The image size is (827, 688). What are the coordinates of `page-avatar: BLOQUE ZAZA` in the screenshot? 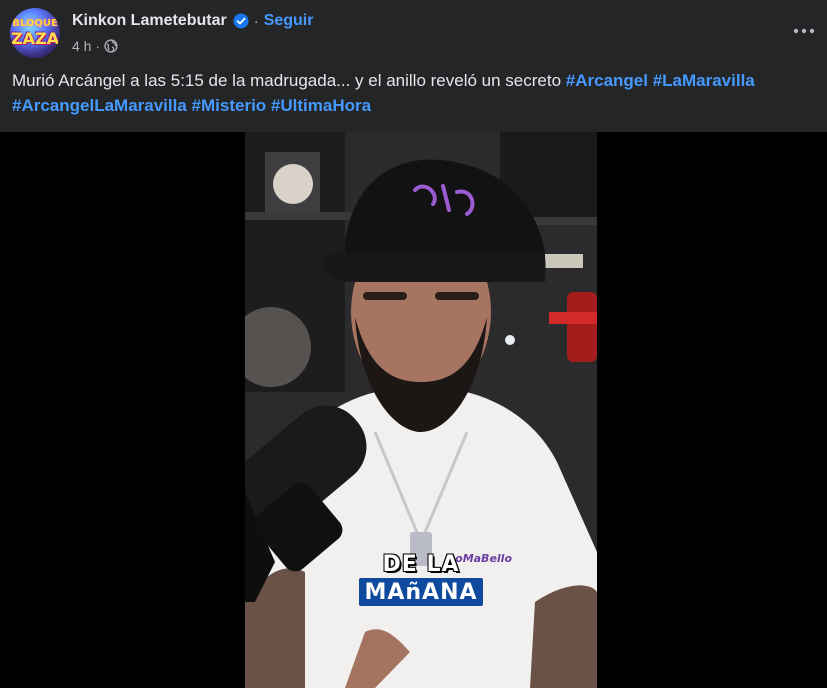 It's located at (35, 33).